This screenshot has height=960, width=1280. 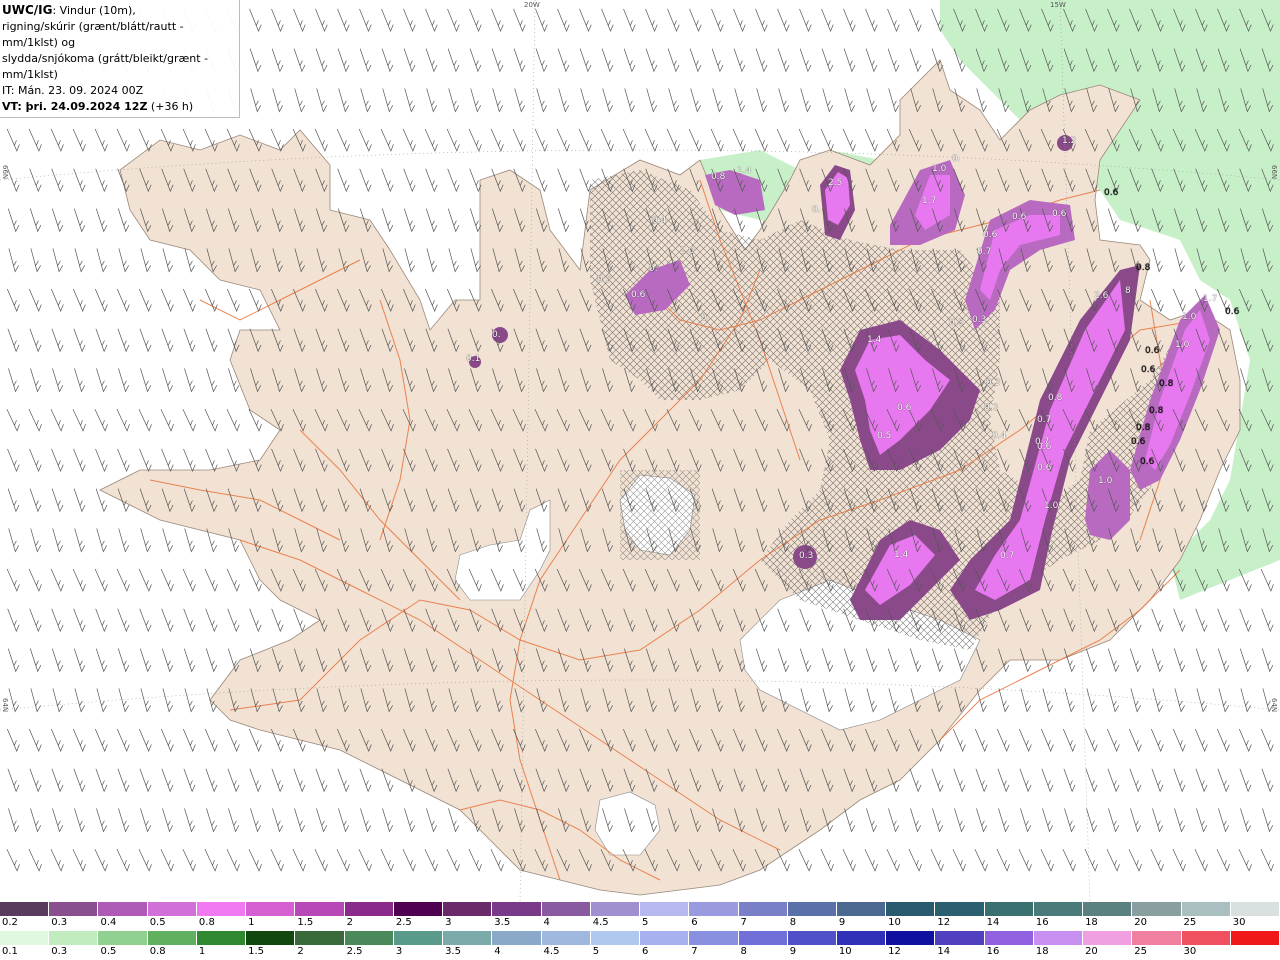 I want to click on scale-tick-label: 1, so click(x=202, y=951).